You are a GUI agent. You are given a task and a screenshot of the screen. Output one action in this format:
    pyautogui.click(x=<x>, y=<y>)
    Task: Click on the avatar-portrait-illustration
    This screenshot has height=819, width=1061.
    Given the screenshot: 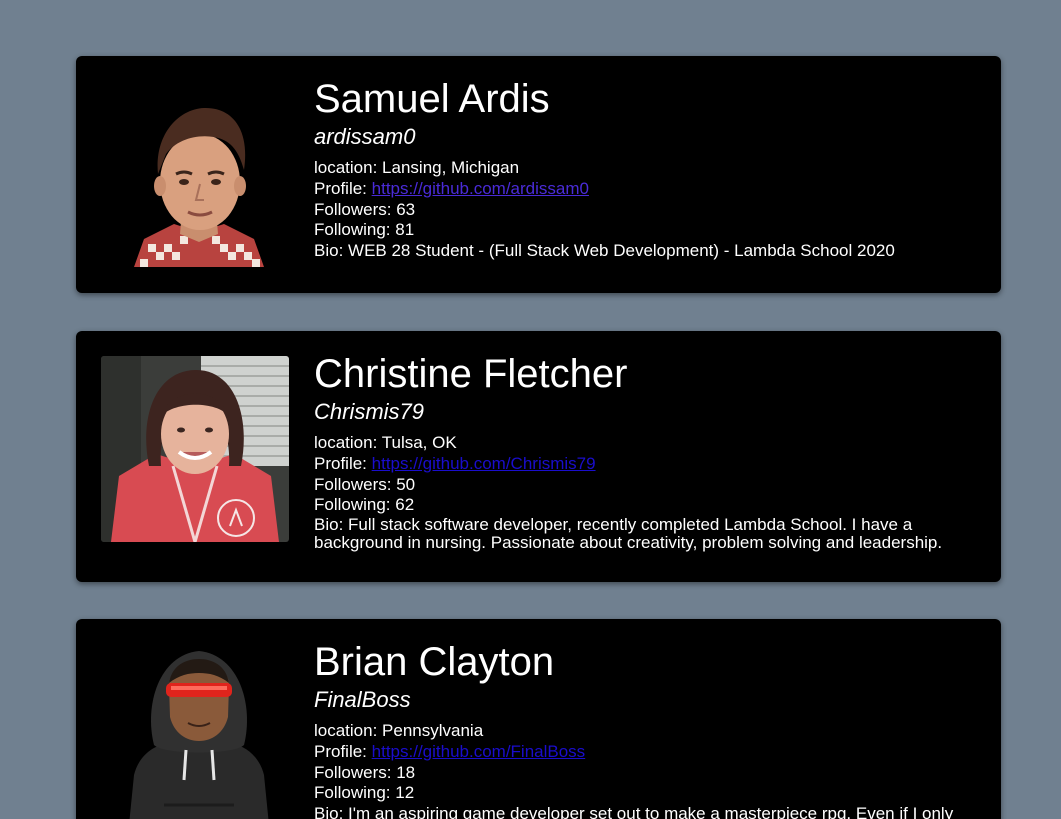 What is the action you would take?
    pyautogui.click(x=199, y=187)
    